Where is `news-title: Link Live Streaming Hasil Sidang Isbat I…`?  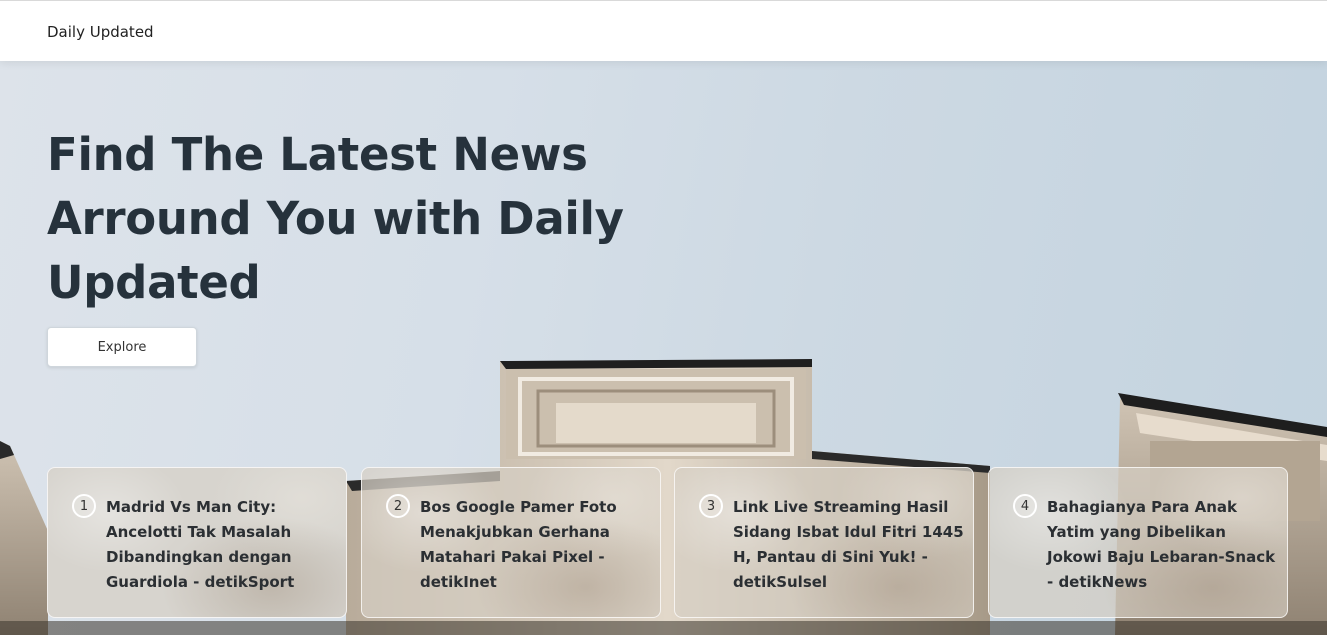 news-title: Link Live Streaming Hasil Sidang Isbat I… is located at coordinates (849, 545).